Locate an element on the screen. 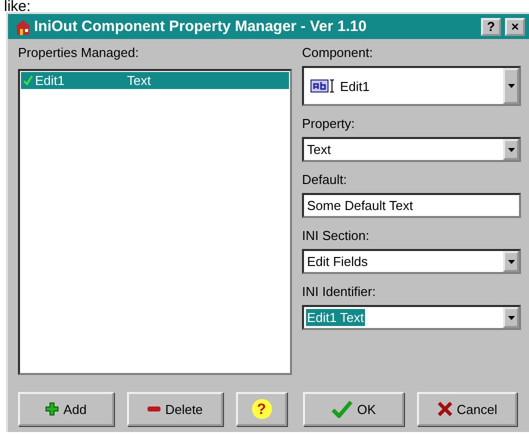 The width and height of the screenshot is (529, 434). field-label: INI Section: is located at coordinates (336, 236).